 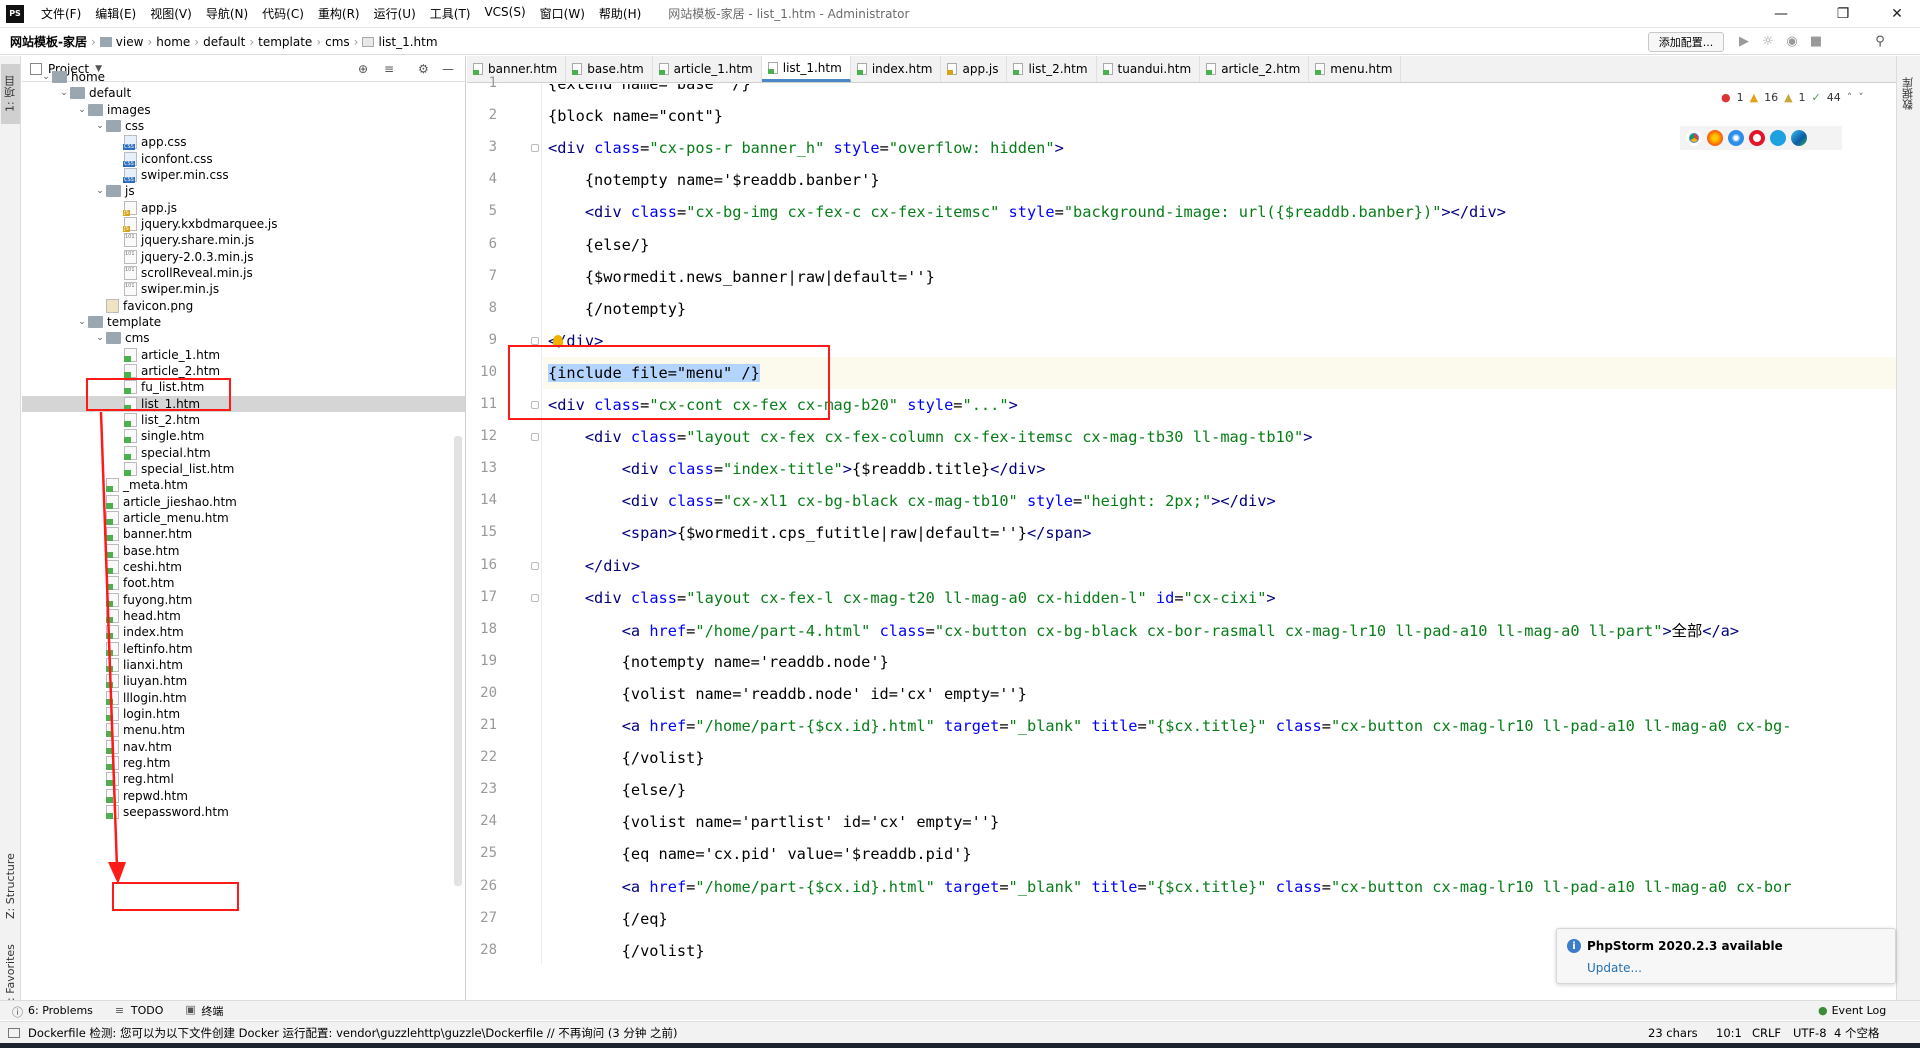 I want to click on chrome-icon, so click(x=1694, y=138).